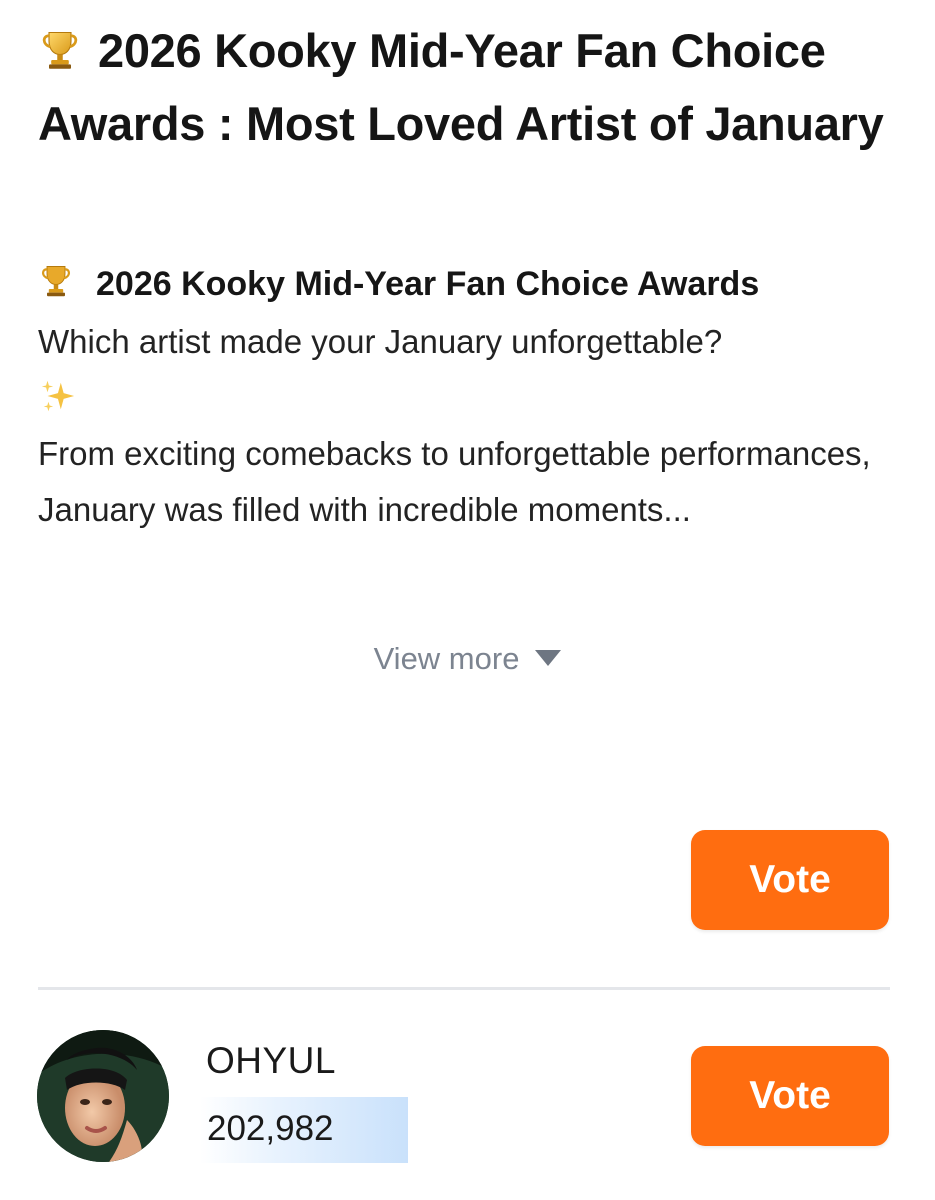 Image resolution: width=935 pixels, height=1200 pixels. I want to click on divider, so click(464, 988).